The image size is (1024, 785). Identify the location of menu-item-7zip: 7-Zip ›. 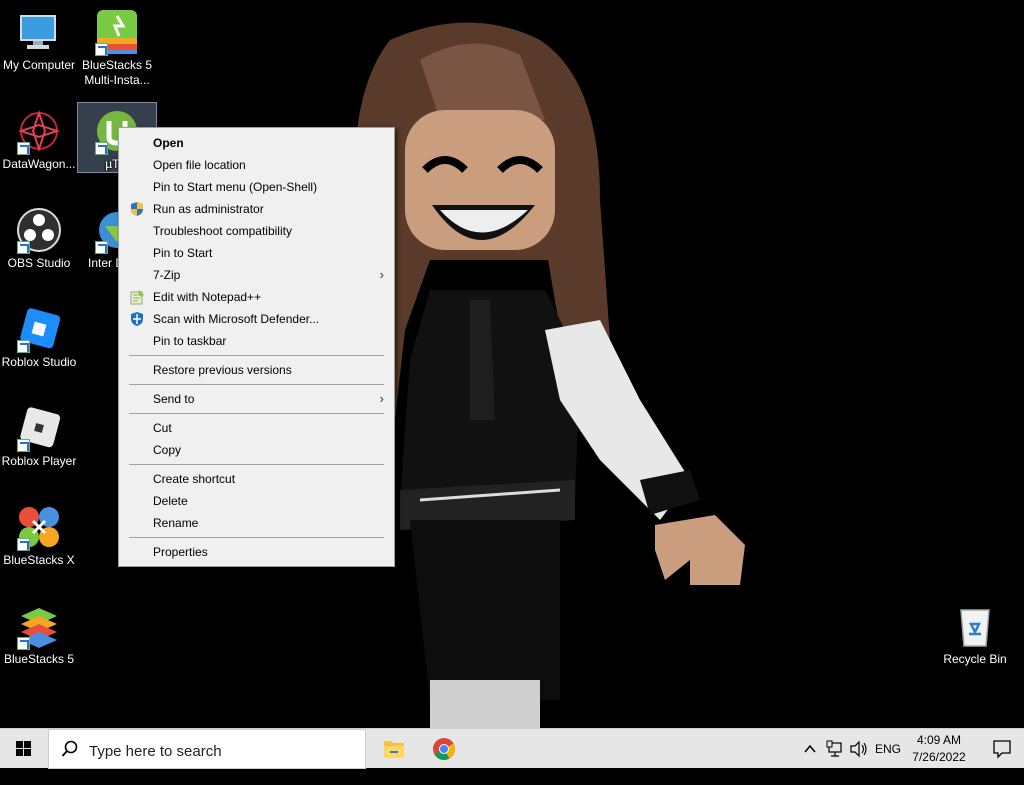
(256, 275).